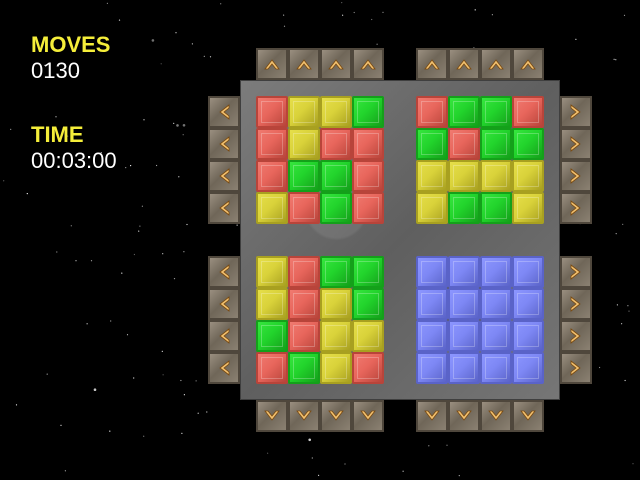 Image resolution: width=640 pixels, height=480 pixels. What do you see at coordinates (368, 336) in the screenshot?
I see `tile-bottom-left-r2-c3` at bounding box center [368, 336].